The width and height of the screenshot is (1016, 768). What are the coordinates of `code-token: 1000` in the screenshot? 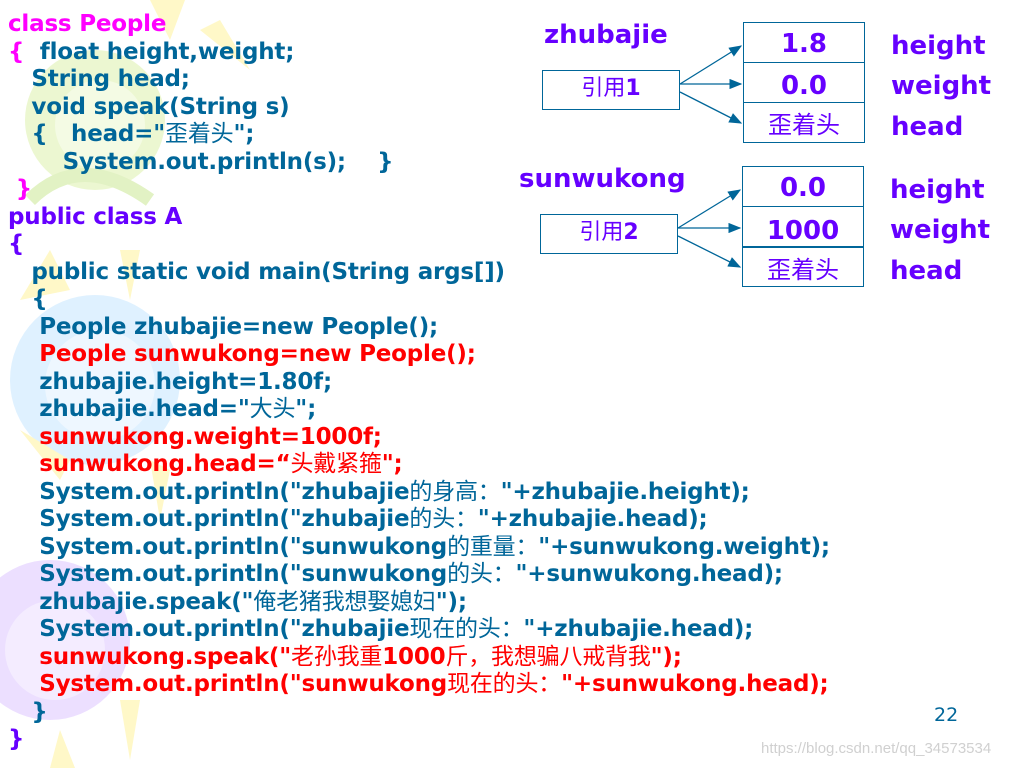 It's located at (414, 656).